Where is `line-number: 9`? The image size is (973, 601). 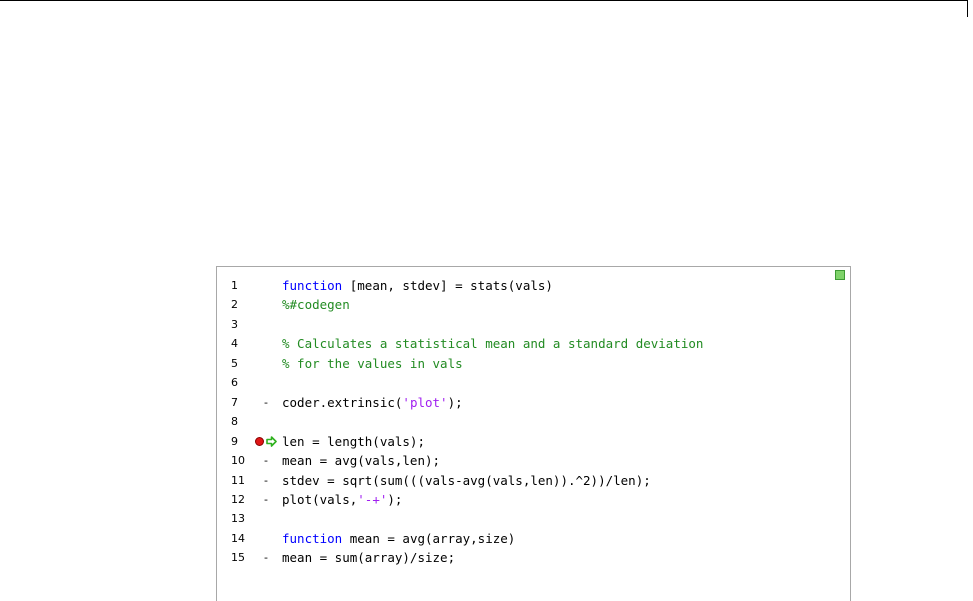 line-number: 9 is located at coordinates (234, 441).